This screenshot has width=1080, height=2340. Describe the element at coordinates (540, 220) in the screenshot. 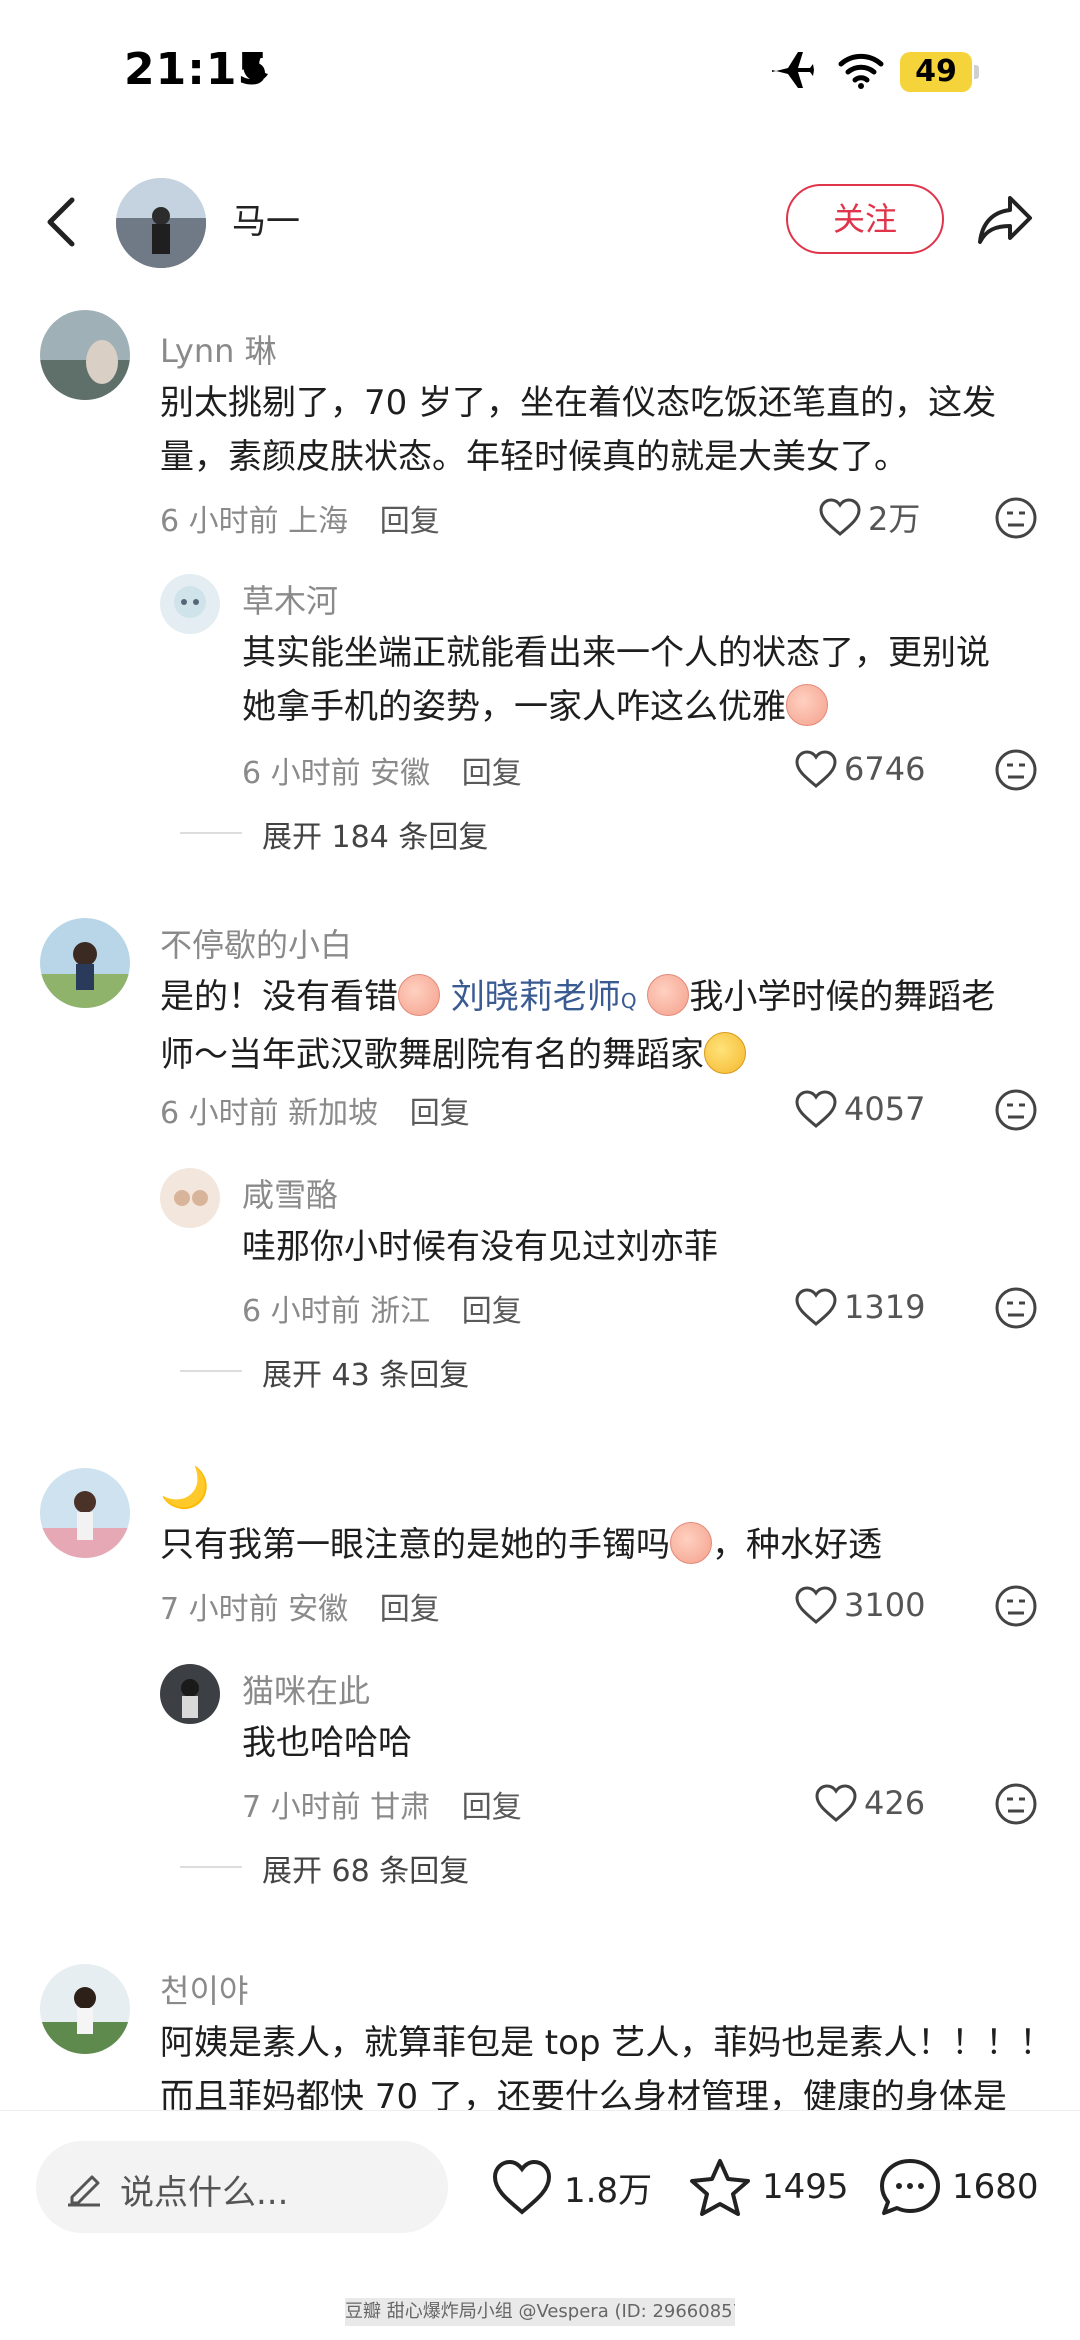

I see `post-header: 马一 关注` at that location.